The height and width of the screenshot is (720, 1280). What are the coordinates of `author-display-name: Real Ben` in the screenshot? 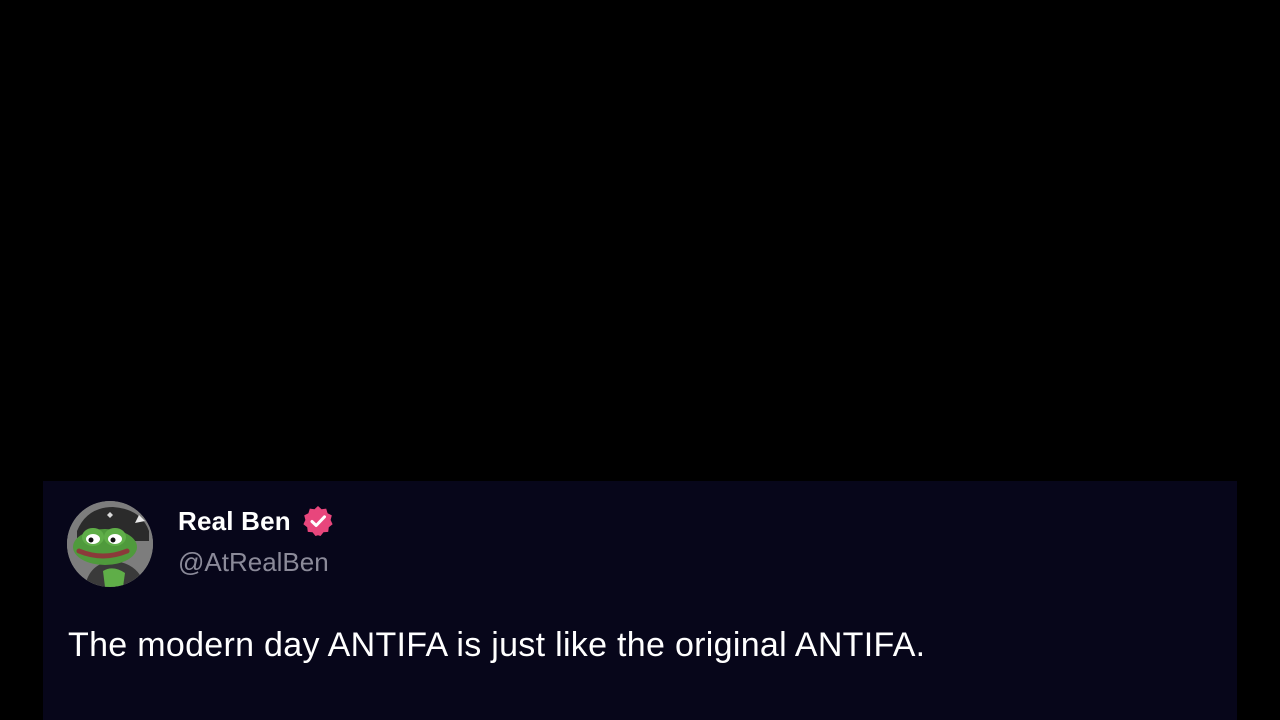 It's located at (234, 521).